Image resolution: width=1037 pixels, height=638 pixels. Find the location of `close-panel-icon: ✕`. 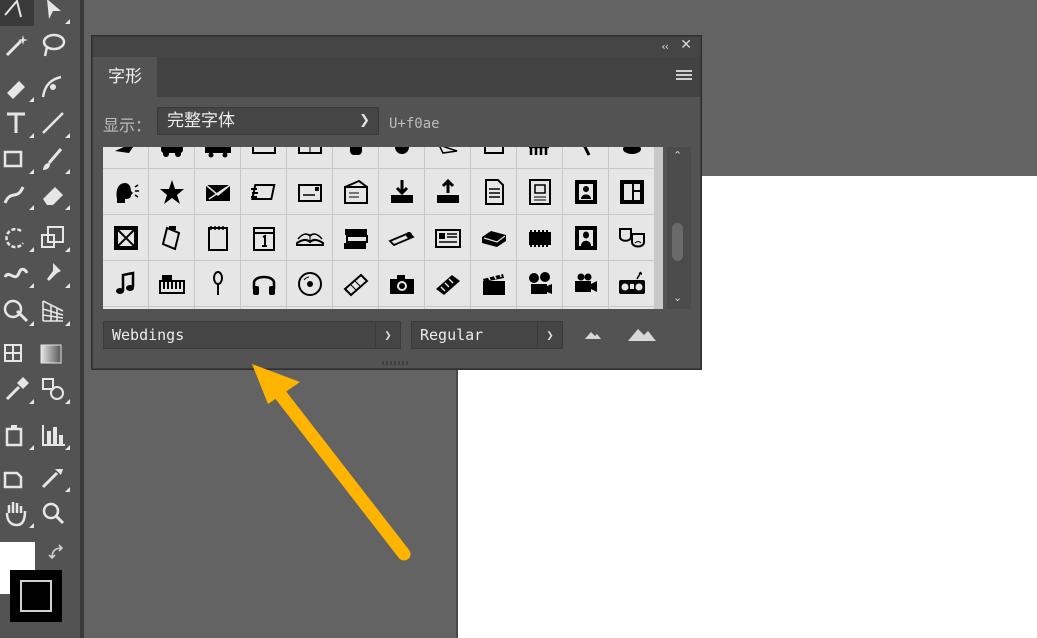

close-panel-icon: ✕ is located at coordinates (686, 45).